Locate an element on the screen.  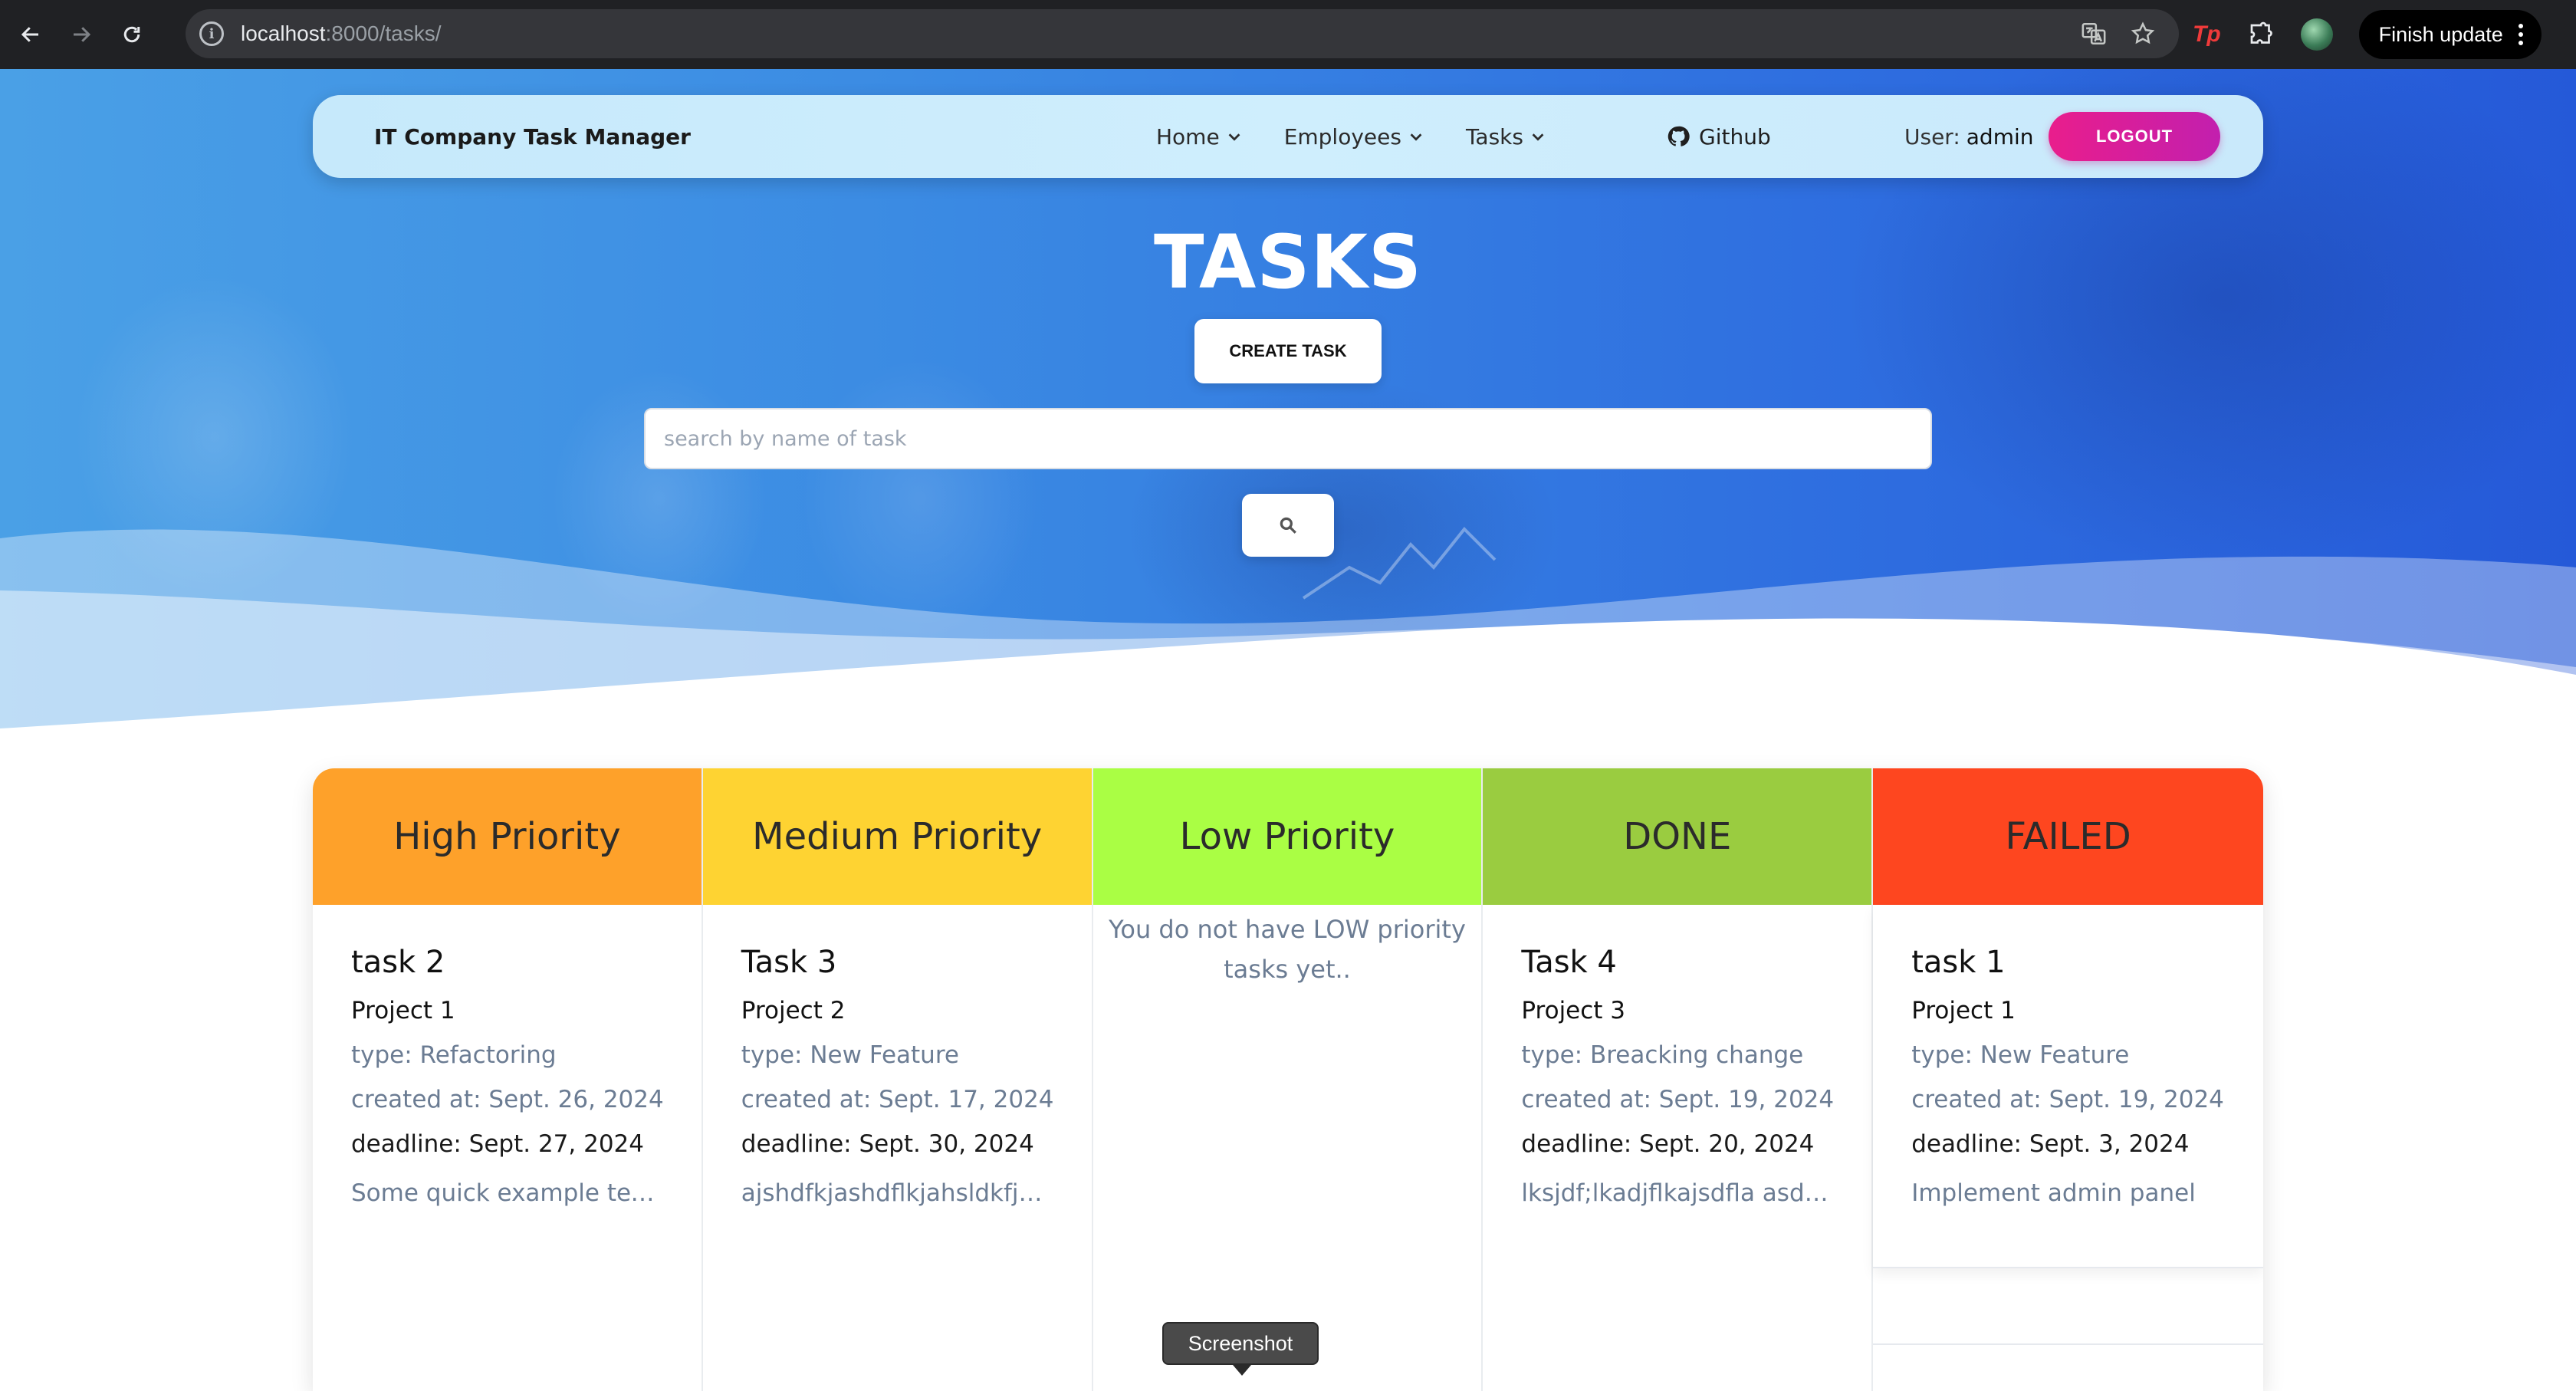
finish-update-label: Finish update is located at coordinates (2441, 34).